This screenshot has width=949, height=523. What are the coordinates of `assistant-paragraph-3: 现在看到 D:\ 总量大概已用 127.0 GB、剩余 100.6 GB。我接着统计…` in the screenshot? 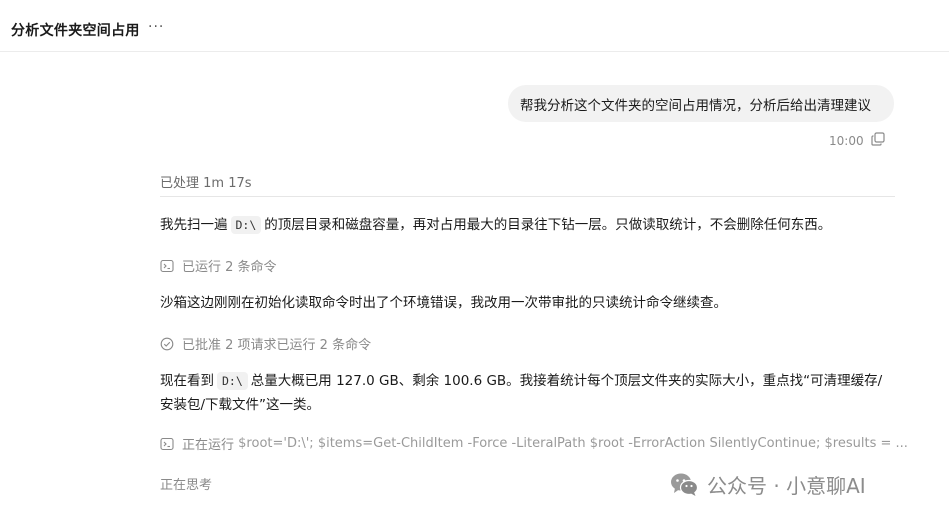 It's located at (527, 393).